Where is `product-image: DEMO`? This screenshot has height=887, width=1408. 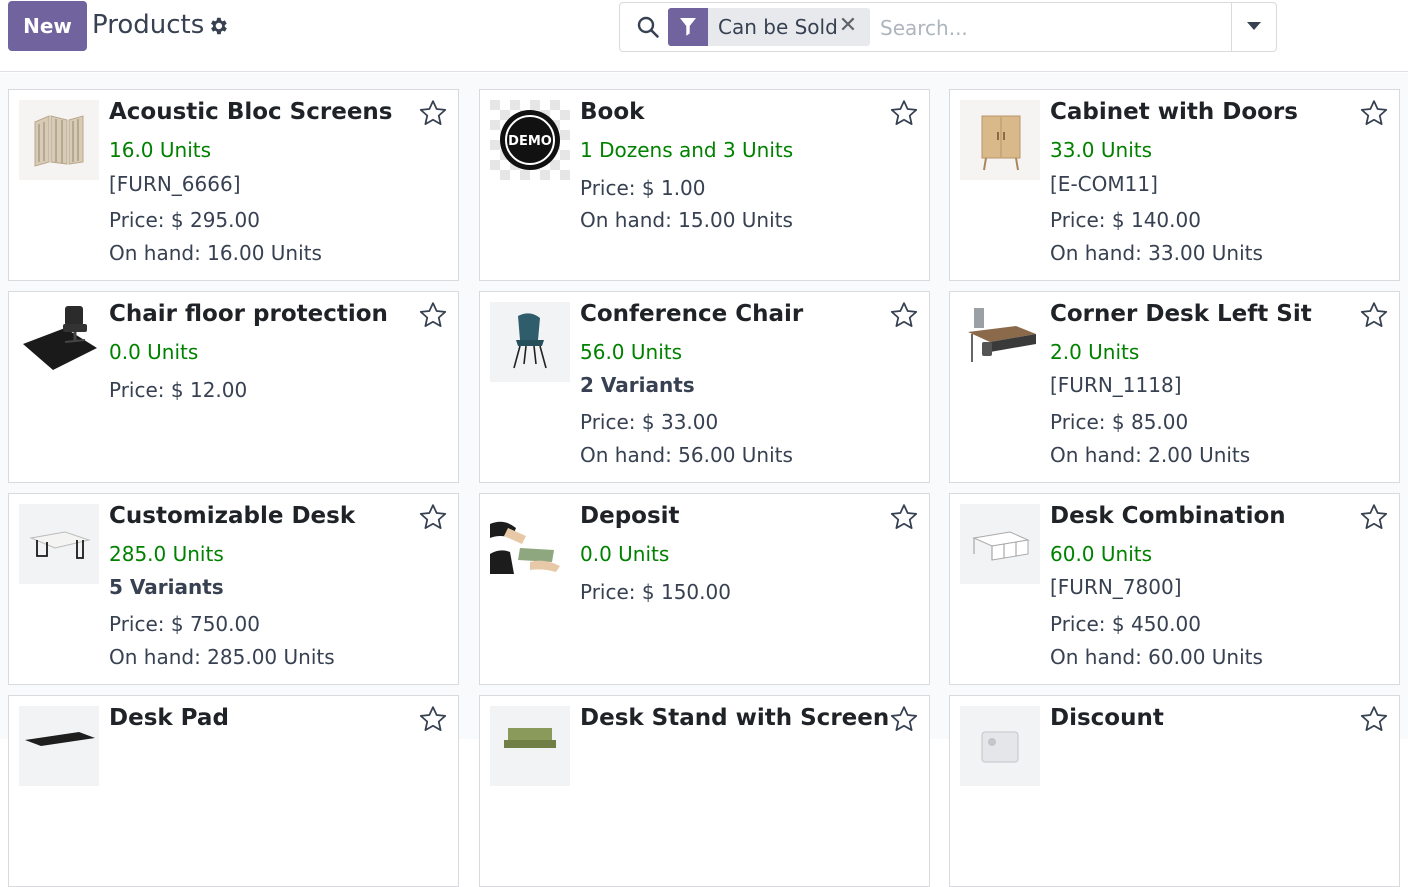
product-image: DEMO is located at coordinates (530, 140).